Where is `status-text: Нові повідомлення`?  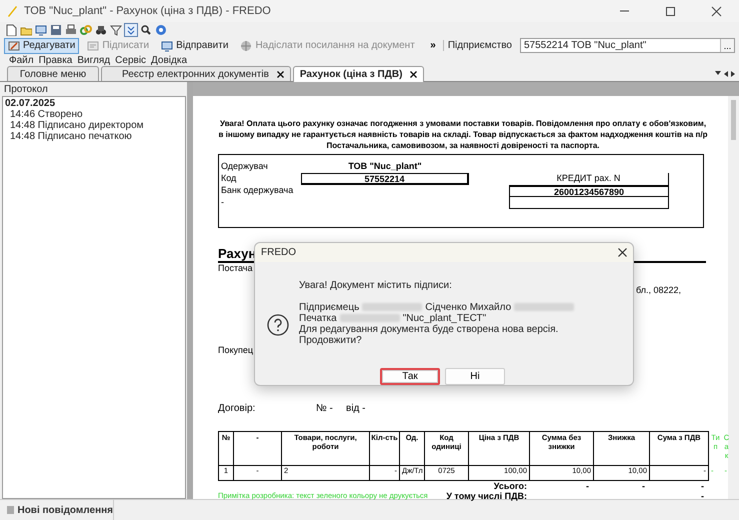 status-text: Нові повідомлення is located at coordinates (65, 510).